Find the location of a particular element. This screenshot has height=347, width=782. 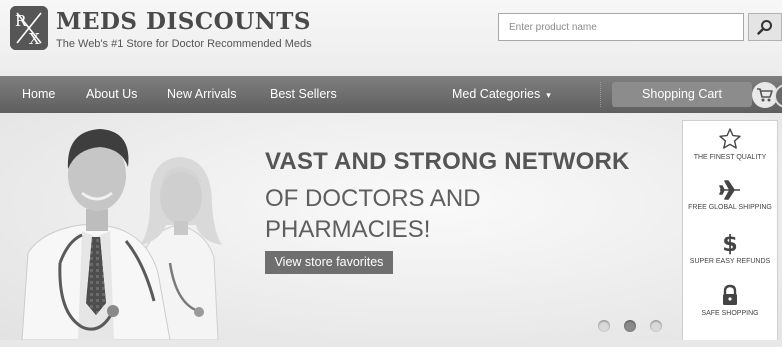

feature-label: Free global shipping is located at coordinates (730, 207).